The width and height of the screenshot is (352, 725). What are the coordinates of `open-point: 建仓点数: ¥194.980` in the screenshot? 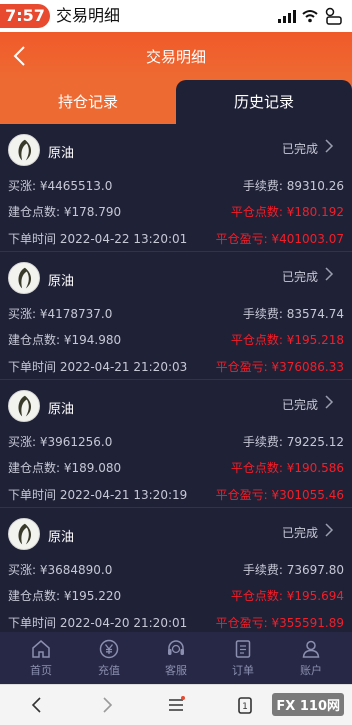 It's located at (65, 340).